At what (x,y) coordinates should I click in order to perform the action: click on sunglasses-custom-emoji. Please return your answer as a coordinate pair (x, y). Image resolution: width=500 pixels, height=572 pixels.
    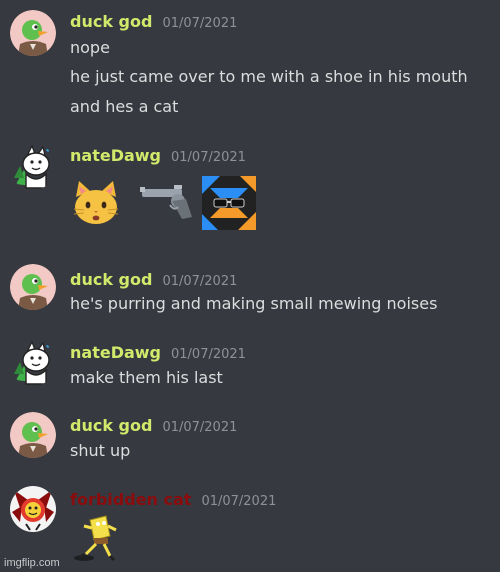
    Looking at the image, I should click on (229, 203).